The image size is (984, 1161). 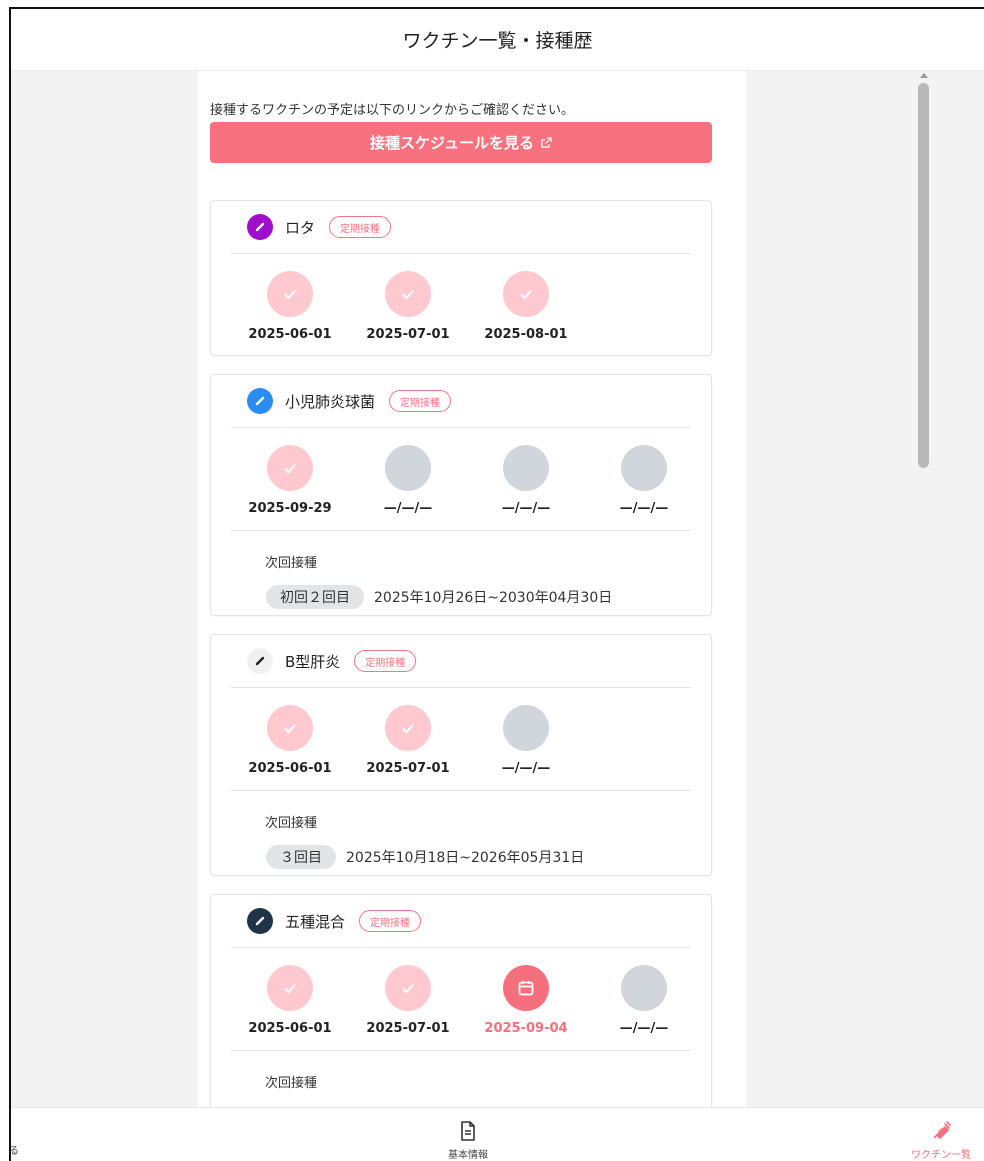 I want to click on view-schedule-label: 接種スケジュールを見る, so click(x=452, y=143).